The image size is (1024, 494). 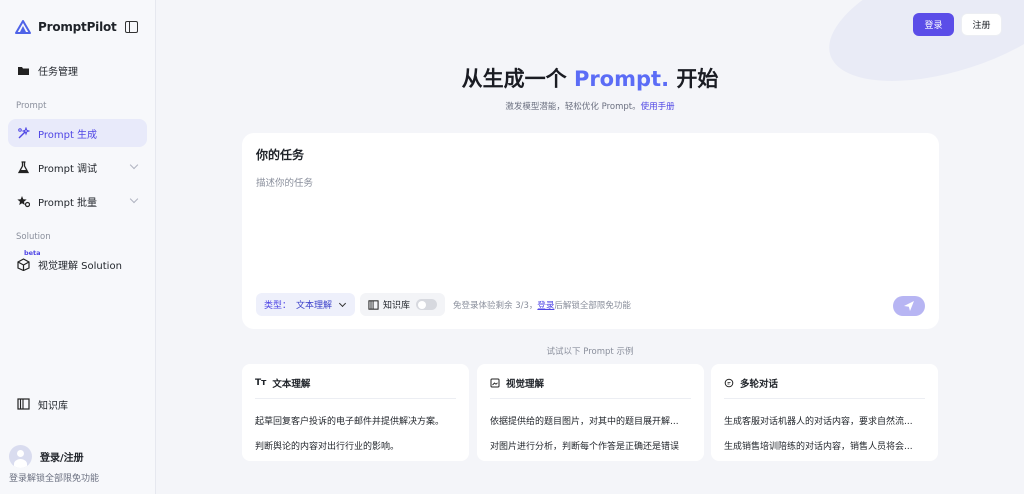 What do you see at coordinates (545, 306) in the screenshot?
I see `trial-login-link: 登录` at bounding box center [545, 306].